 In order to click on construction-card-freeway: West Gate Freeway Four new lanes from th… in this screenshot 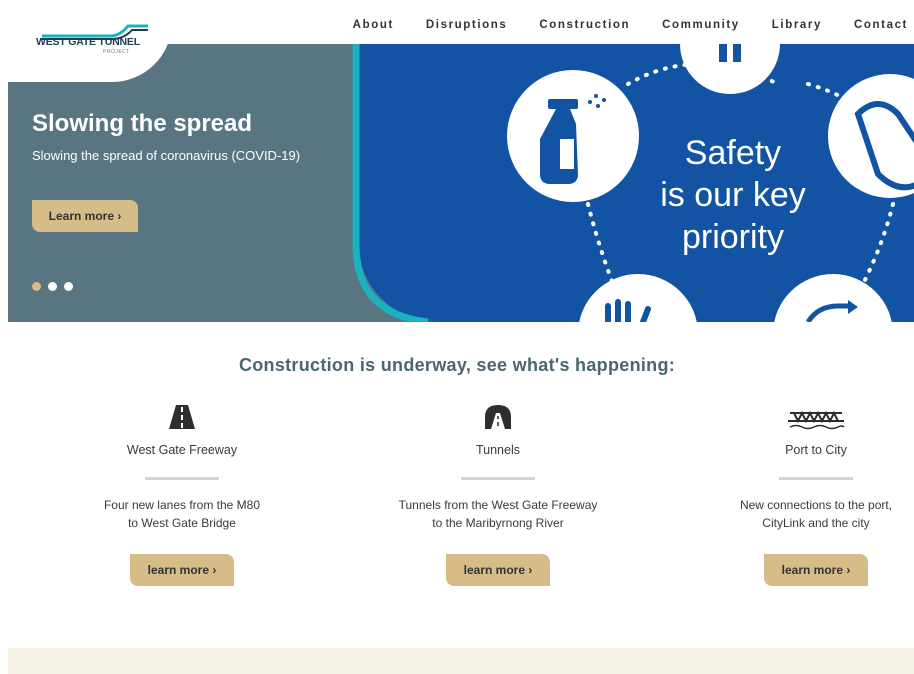, I will do `click(182, 494)`.